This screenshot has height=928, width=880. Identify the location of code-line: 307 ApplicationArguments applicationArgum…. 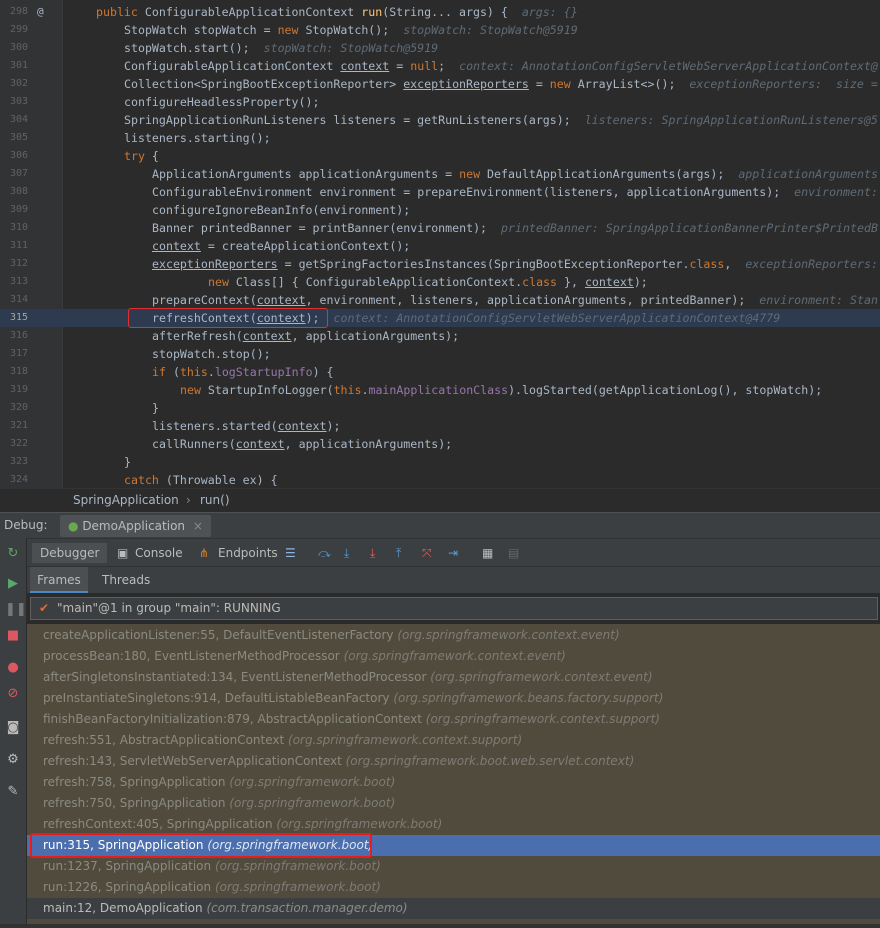
(440, 174).